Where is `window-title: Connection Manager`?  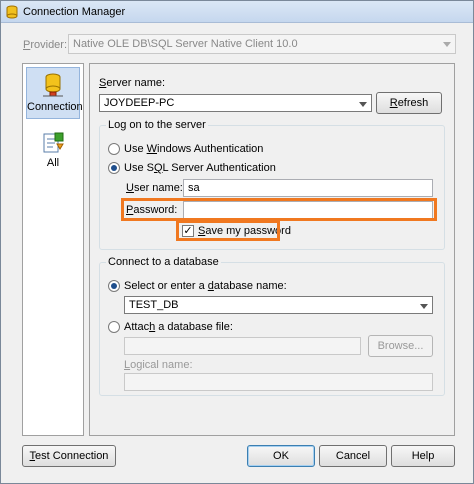
window-title: Connection Manager is located at coordinates (74, 12).